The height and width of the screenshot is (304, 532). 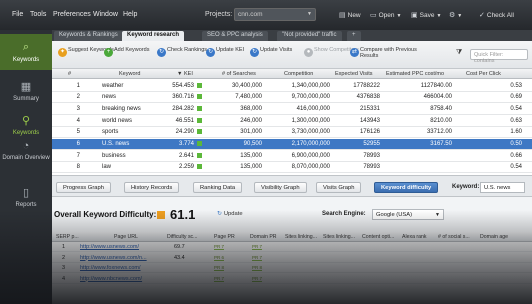 I want to click on tab-keywords-rankings: Keywords & Rankings, so click(x=88, y=36).